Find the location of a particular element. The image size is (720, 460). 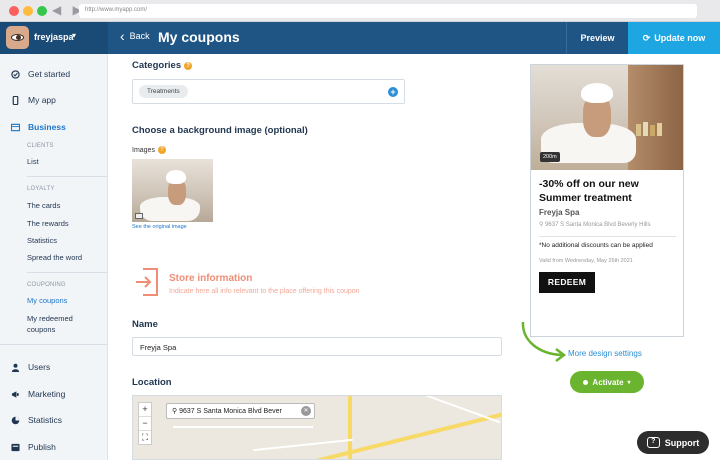

images-label: Images is located at coordinates (143, 150).